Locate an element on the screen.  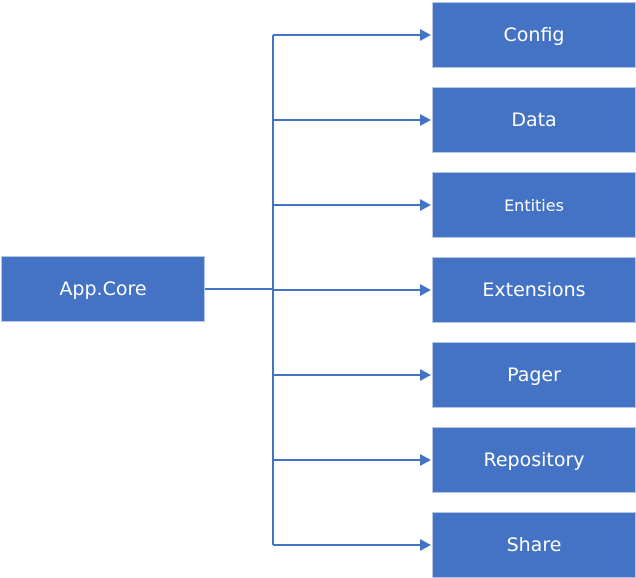
child-node-label: Entities is located at coordinates (534, 205).